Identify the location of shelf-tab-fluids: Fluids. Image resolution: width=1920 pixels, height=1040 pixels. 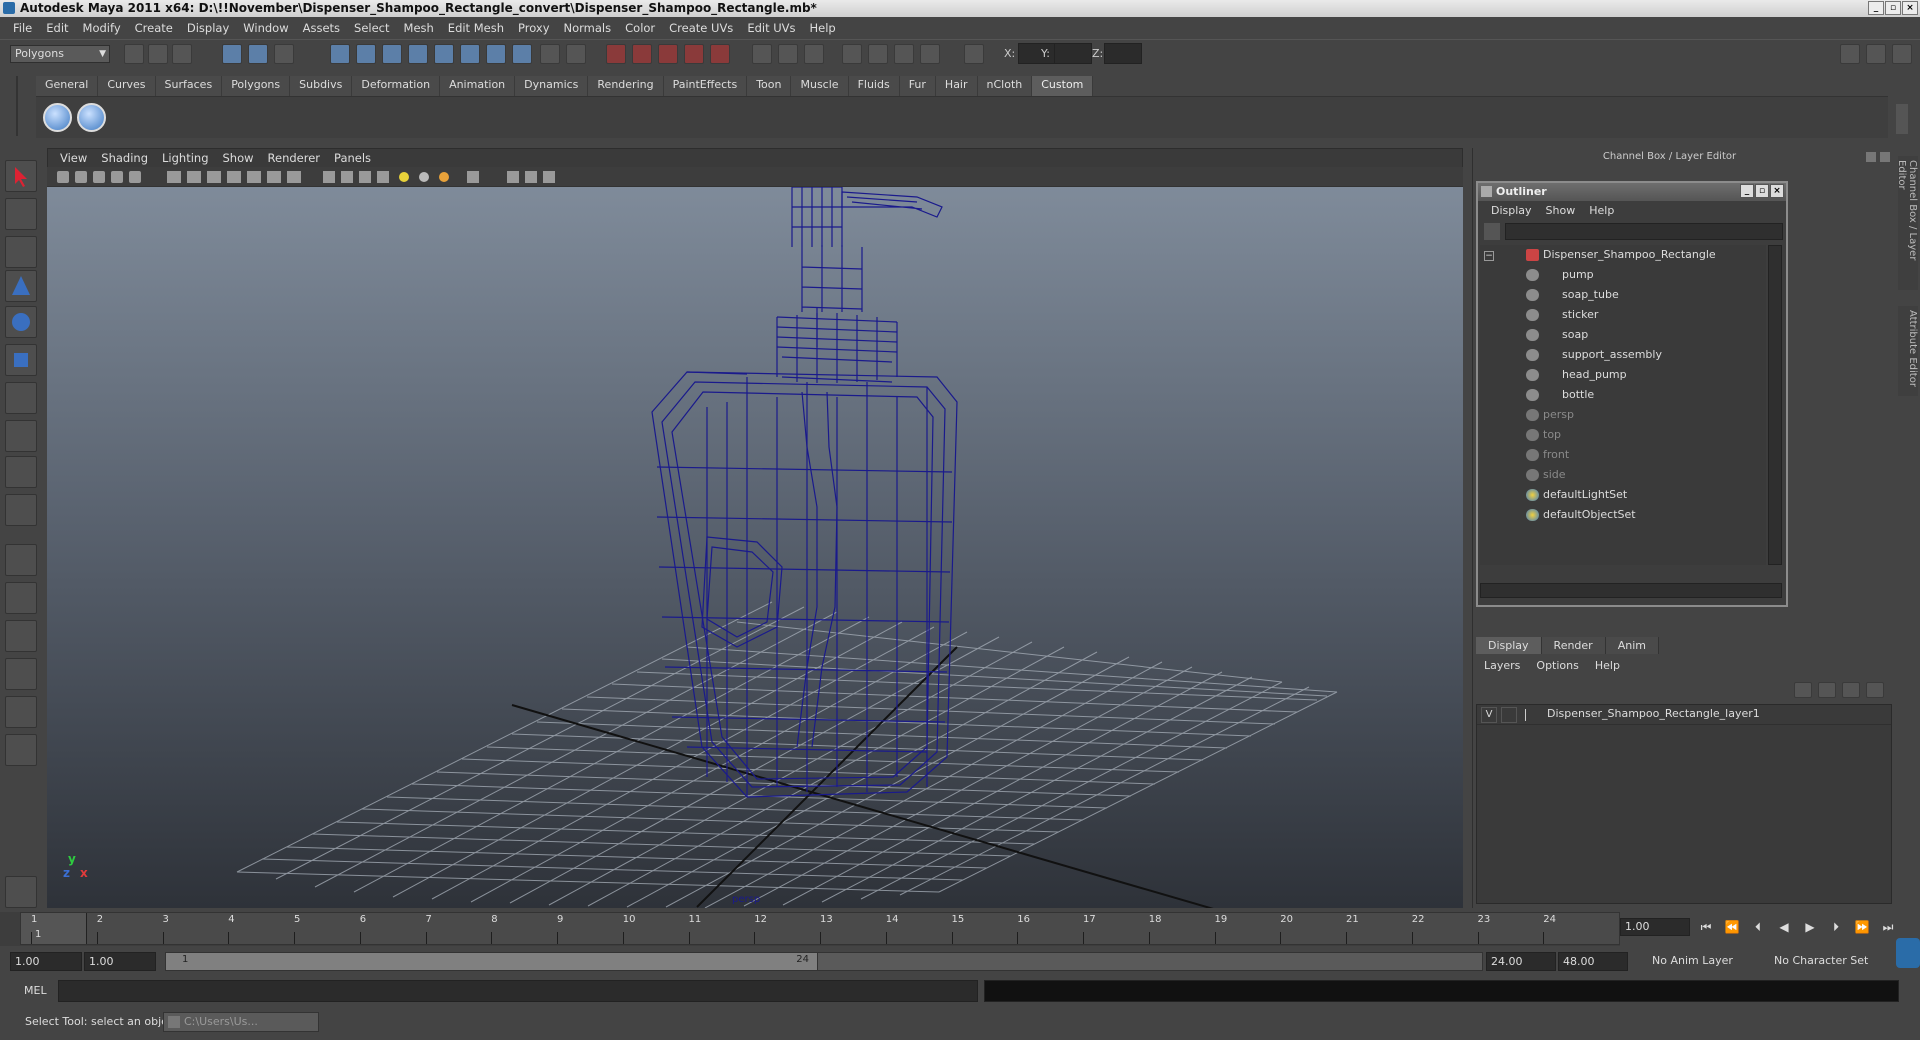
(874, 86).